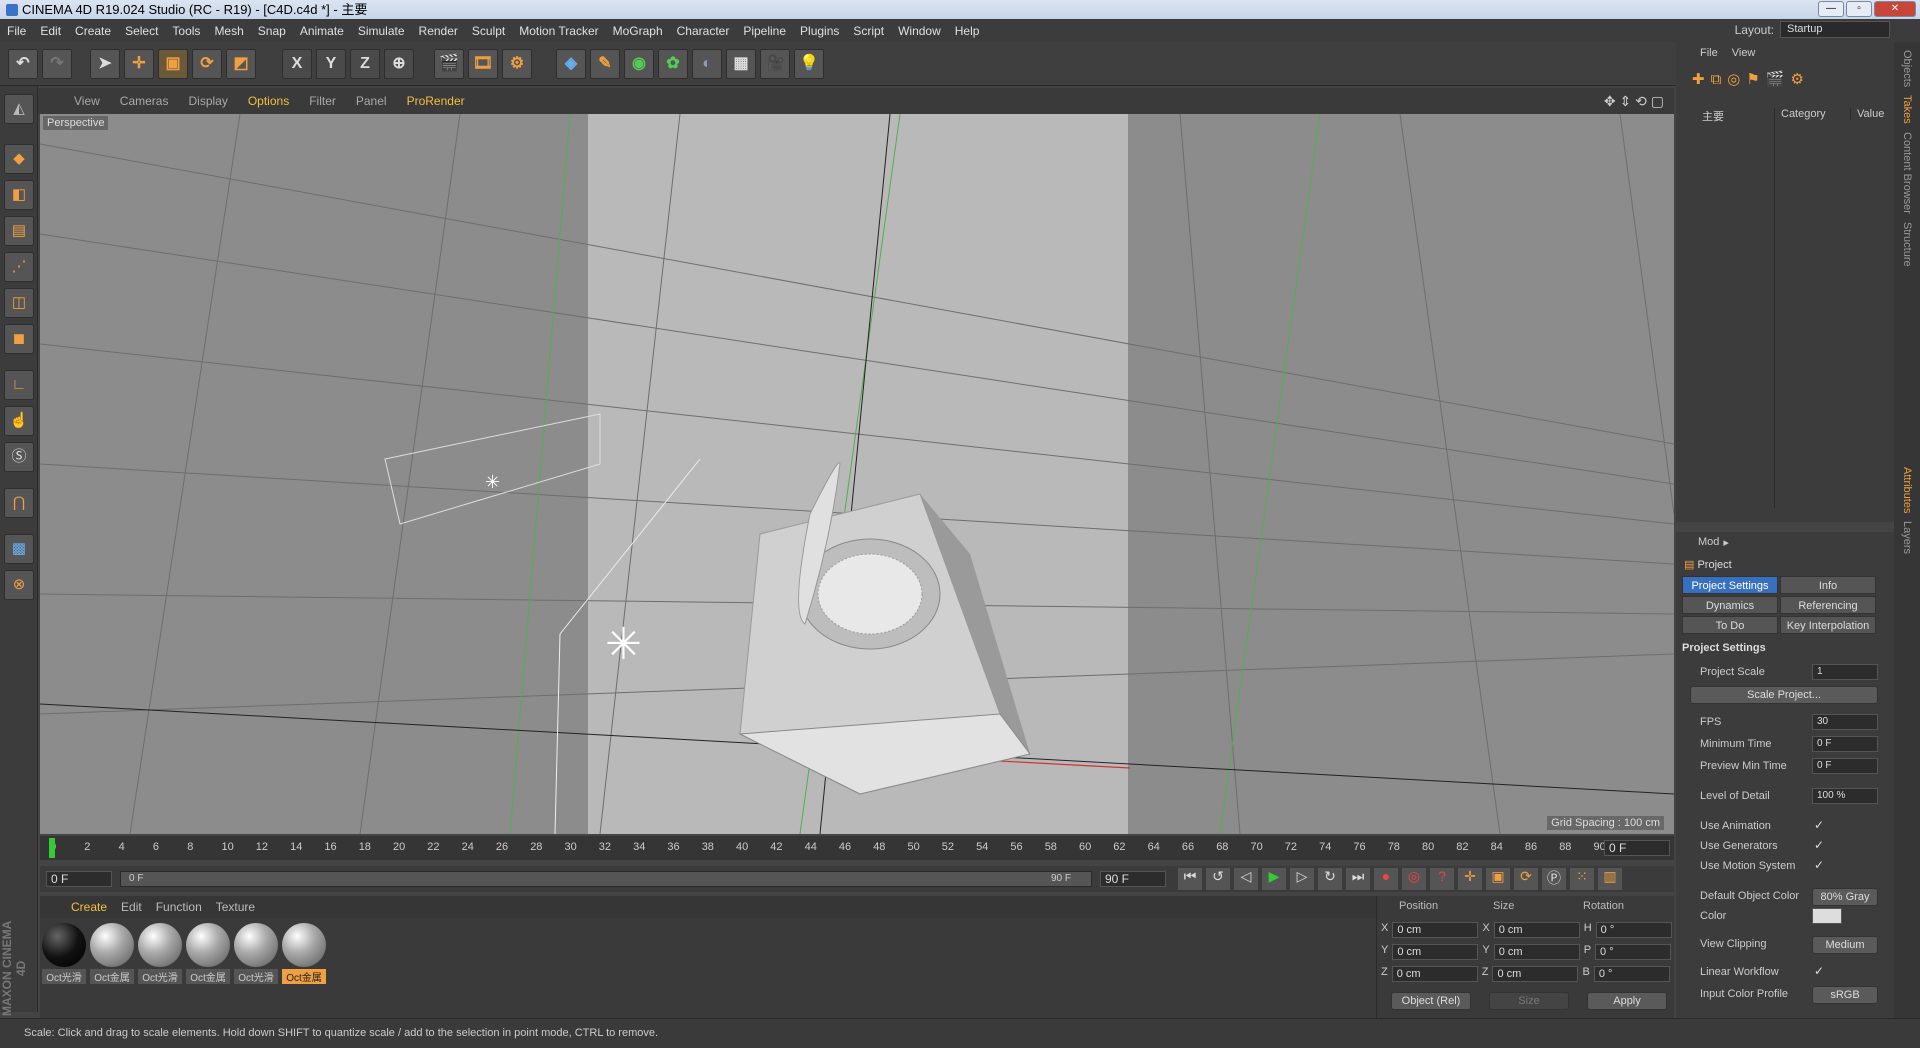 Image resolution: width=1920 pixels, height=1048 pixels. I want to click on tab-referencing: Referencing, so click(1828, 605).